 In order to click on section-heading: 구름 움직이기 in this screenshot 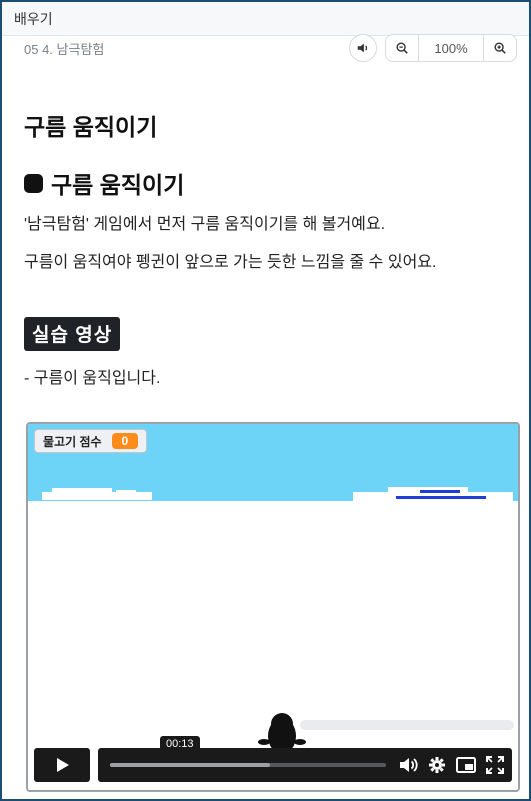, I will do `click(104, 183)`.